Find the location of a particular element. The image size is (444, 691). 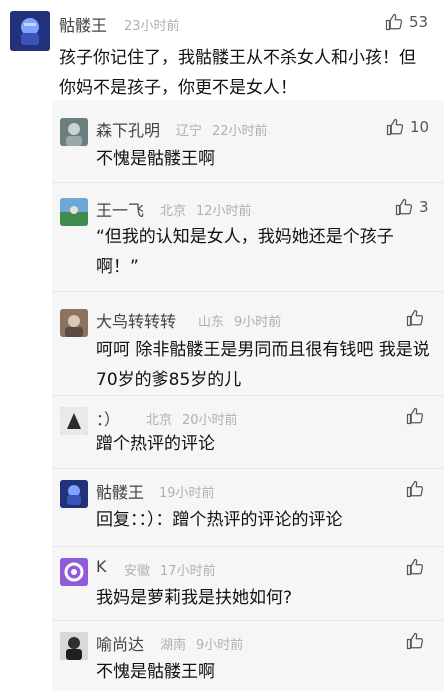

comment-author: 骷髅王 is located at coordinates (83, 24).